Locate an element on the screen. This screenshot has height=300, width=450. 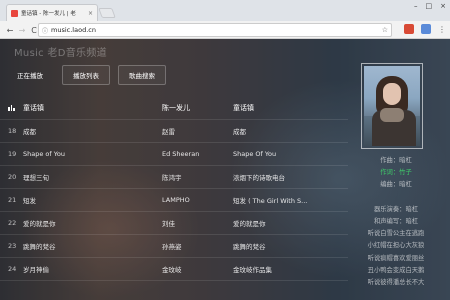
lyric-line: 器乐演奏：暗杠 is located at coordinates (396, 209).